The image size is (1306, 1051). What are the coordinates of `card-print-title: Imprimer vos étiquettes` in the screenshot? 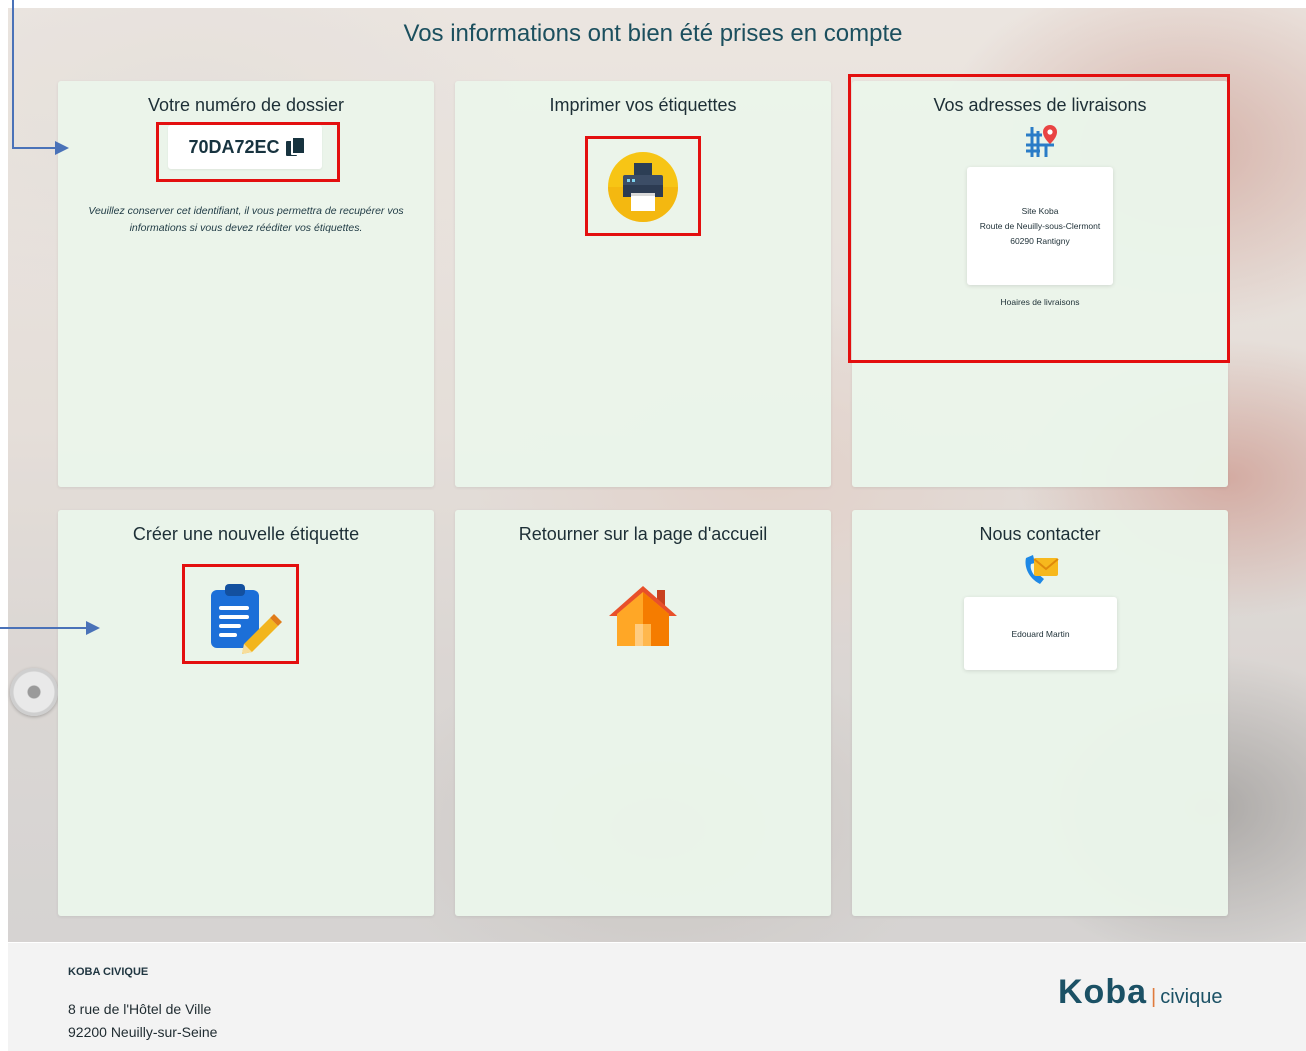 It's located at (643, 105).